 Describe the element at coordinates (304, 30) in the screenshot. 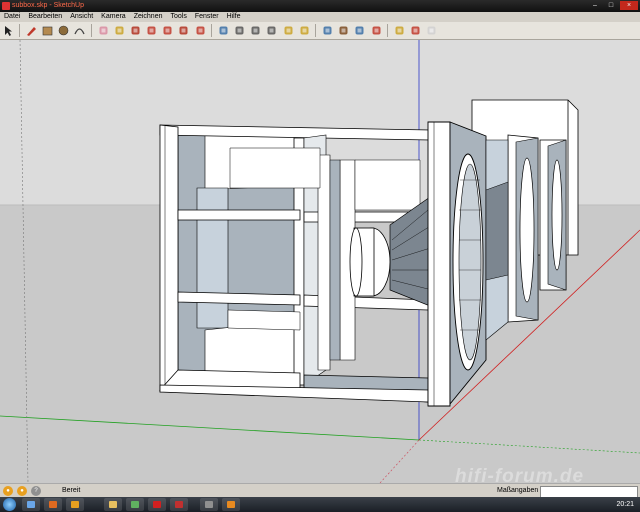

I see `text-icon` at that location.